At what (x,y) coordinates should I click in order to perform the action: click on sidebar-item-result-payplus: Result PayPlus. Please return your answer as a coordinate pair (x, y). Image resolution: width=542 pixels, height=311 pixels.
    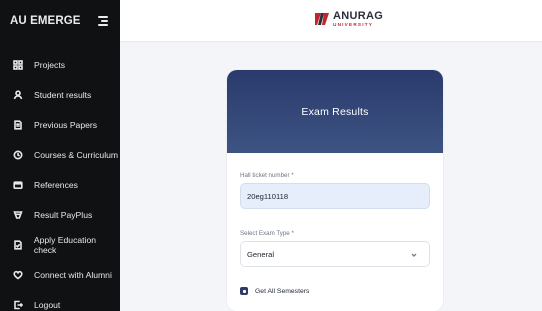
    Looking at the image, I should click on (60, 215).